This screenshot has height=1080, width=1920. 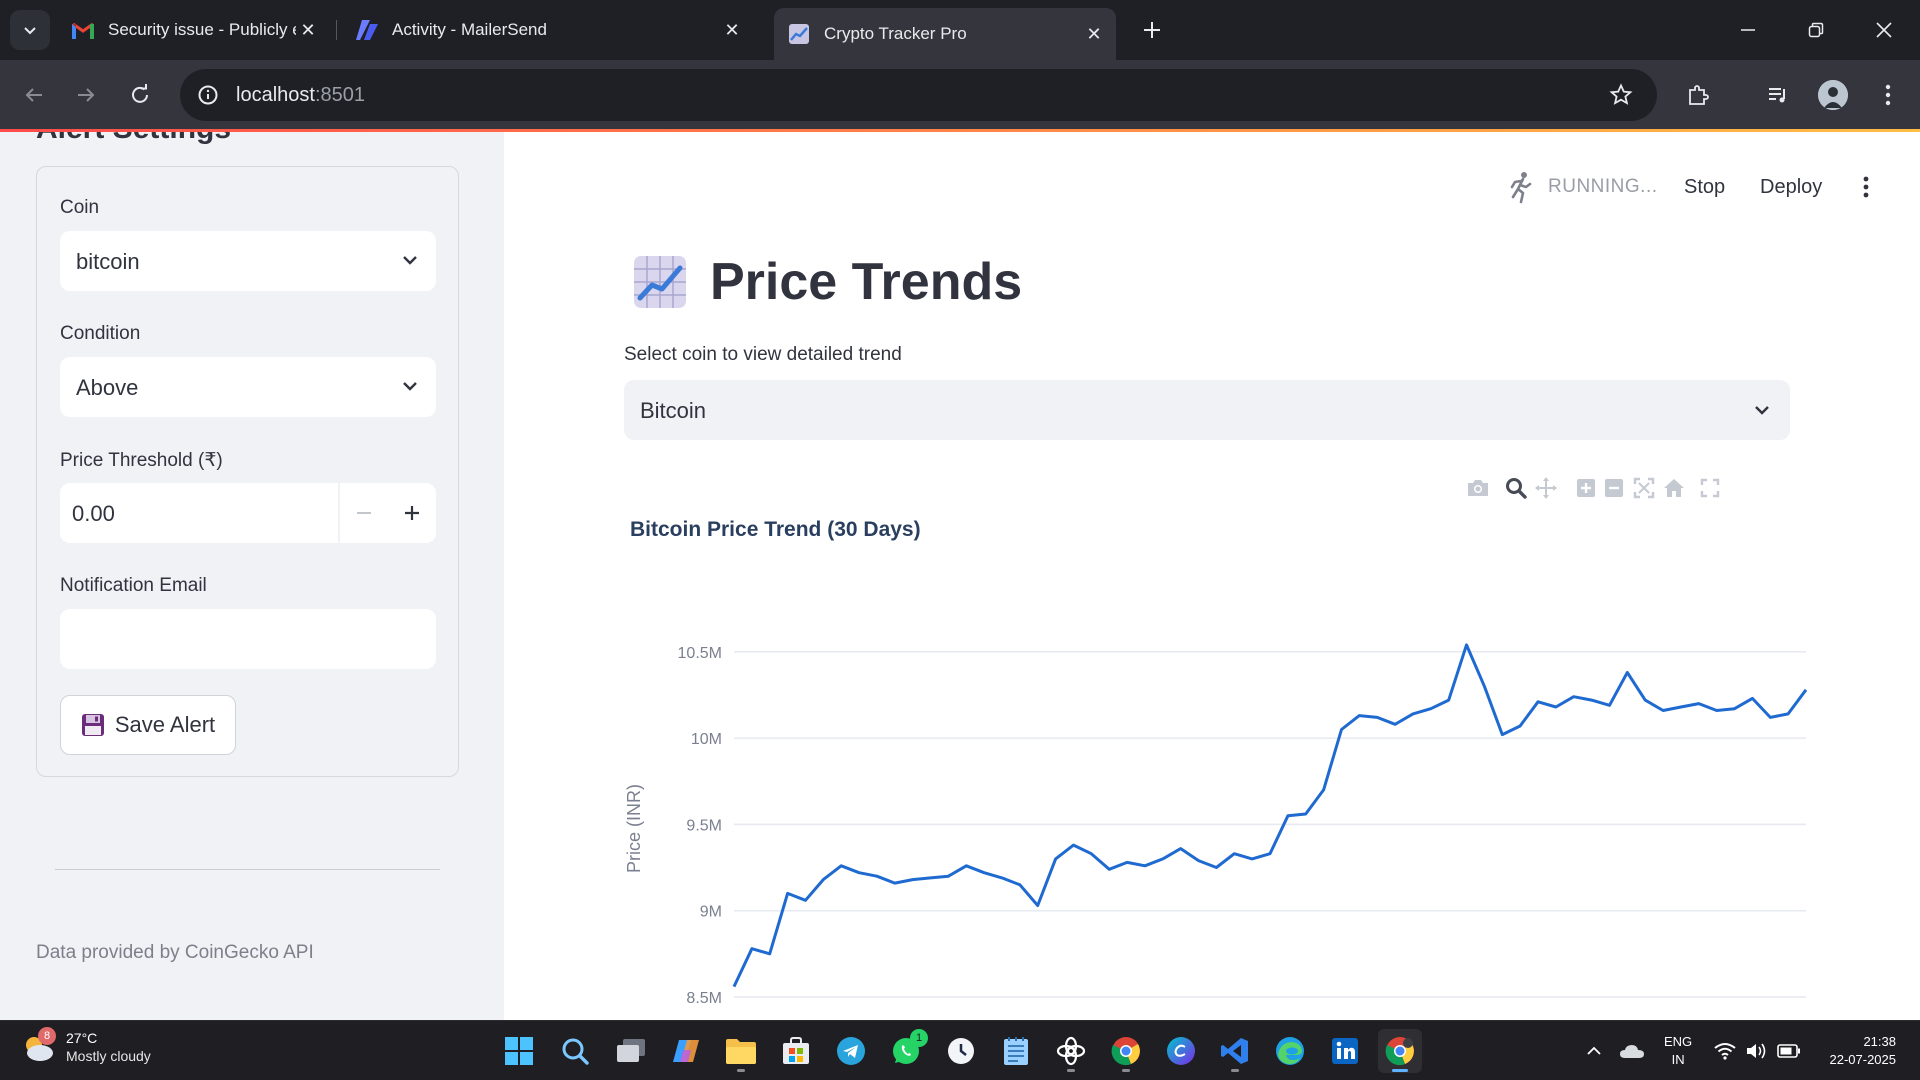 I want to click on chatgpt-icon, so click(x=1071, y=1051).